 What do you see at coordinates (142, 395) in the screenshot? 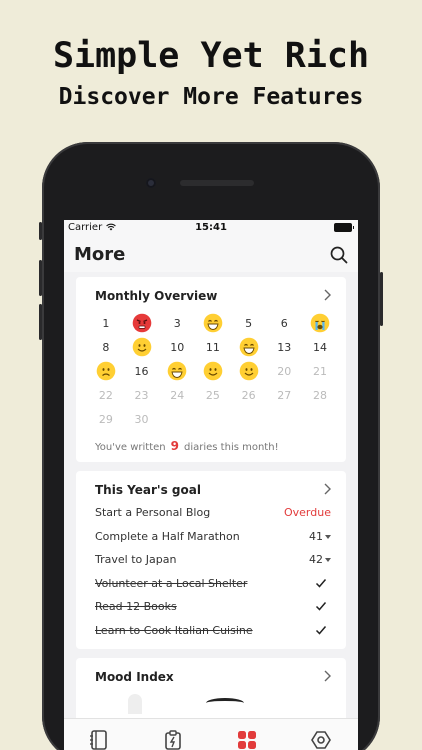
I see `calendar-day: 23` at bounding box center [142, 395].